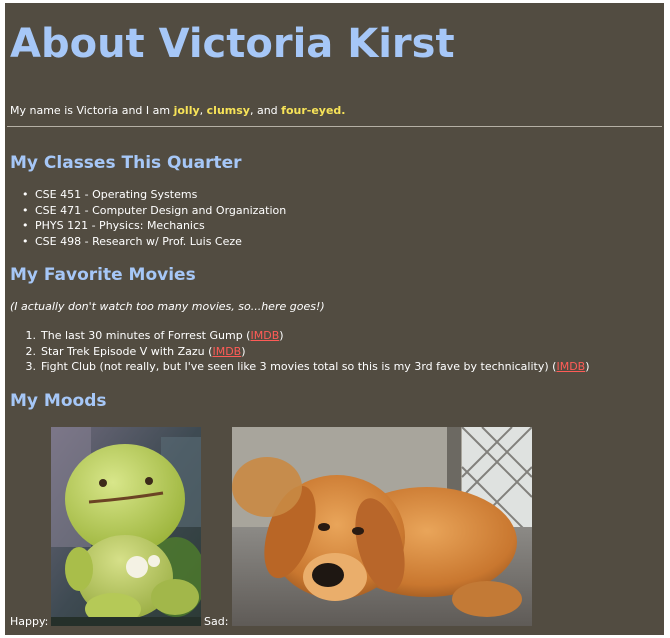 The image size is (670, 638). What do you see at coordinates (313, 110) in the screenshot?
I see `trait-four-eyed: four-eyed.` at bounding box center [313, 110].